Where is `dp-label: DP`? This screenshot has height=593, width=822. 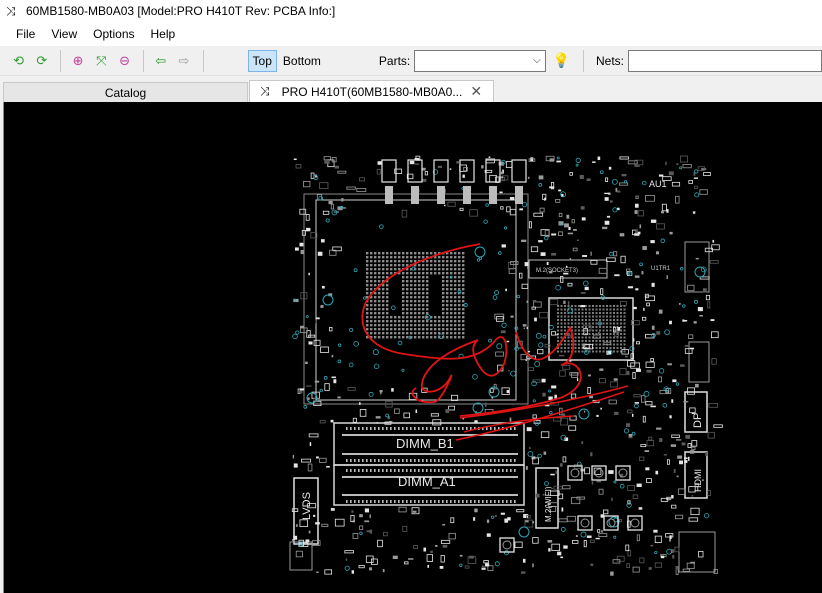 dp-label: DP is located at coordinates (698, 420).